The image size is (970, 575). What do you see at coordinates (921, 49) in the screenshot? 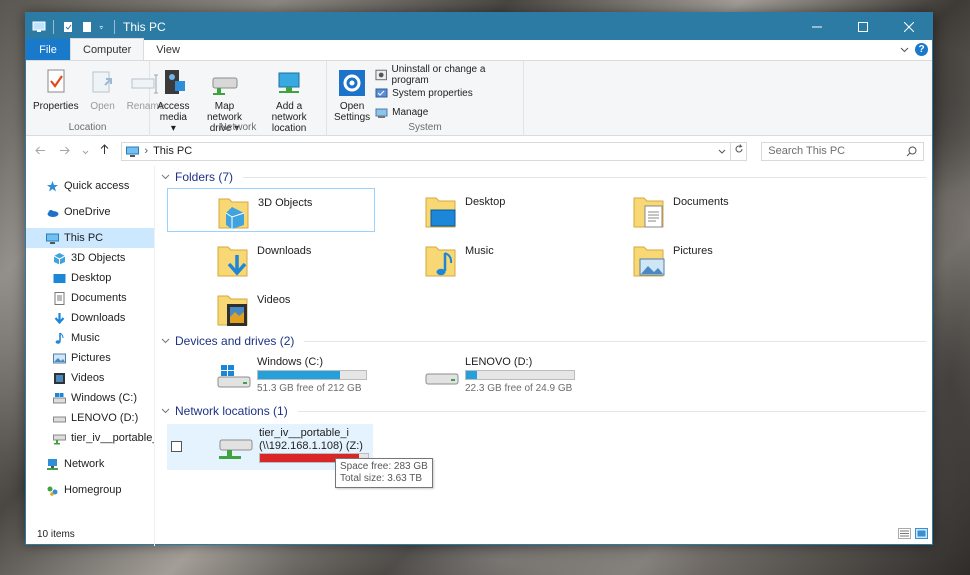
I see `help-button: ?` at bounding box center [921, 49].